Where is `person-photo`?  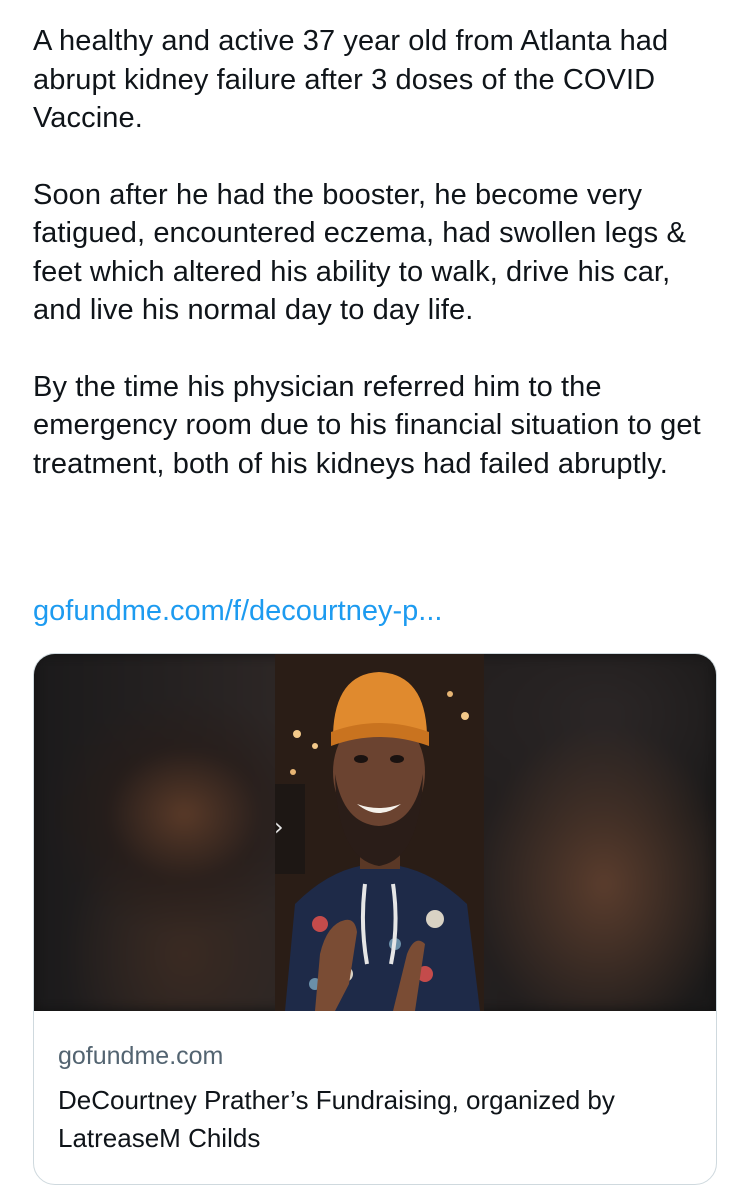
person-photo is located at coordinates (379, 832).